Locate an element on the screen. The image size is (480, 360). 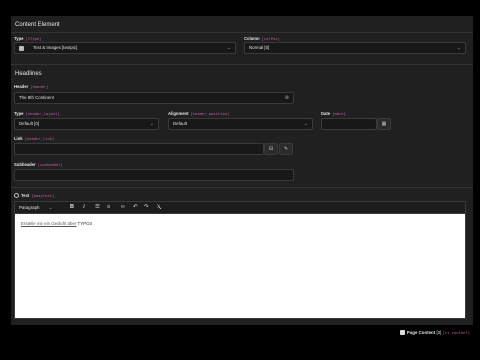
type-label-text: Type is located at coordinates (19, 38).